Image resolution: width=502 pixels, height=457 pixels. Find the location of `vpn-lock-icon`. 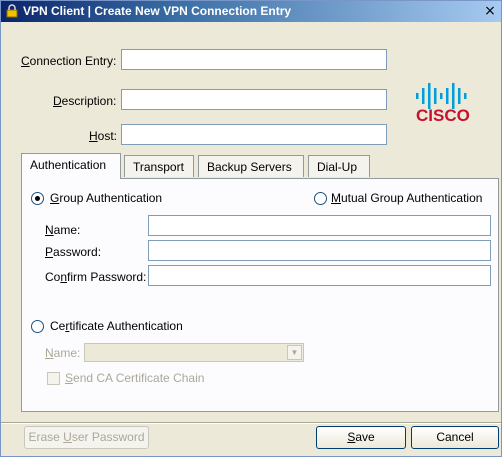

vpn-lock-icon is located at coordinates (12, 11).